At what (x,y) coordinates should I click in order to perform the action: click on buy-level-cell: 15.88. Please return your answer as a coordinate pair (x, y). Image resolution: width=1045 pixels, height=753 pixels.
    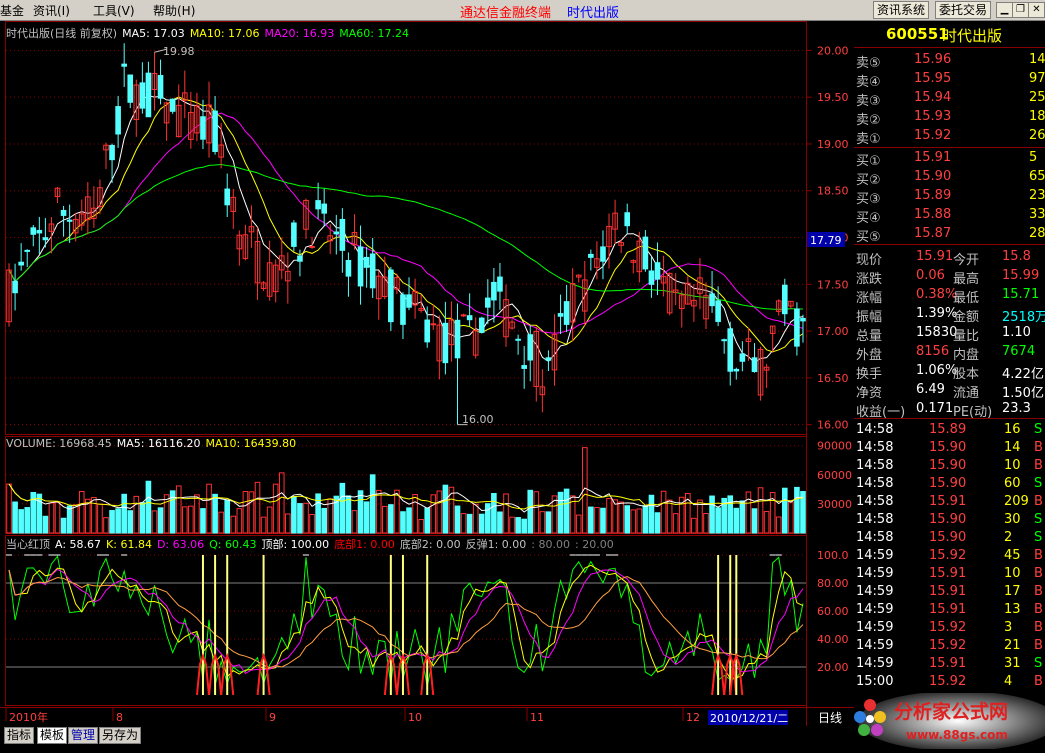
    Looking at the image, I should click on (933, 214).